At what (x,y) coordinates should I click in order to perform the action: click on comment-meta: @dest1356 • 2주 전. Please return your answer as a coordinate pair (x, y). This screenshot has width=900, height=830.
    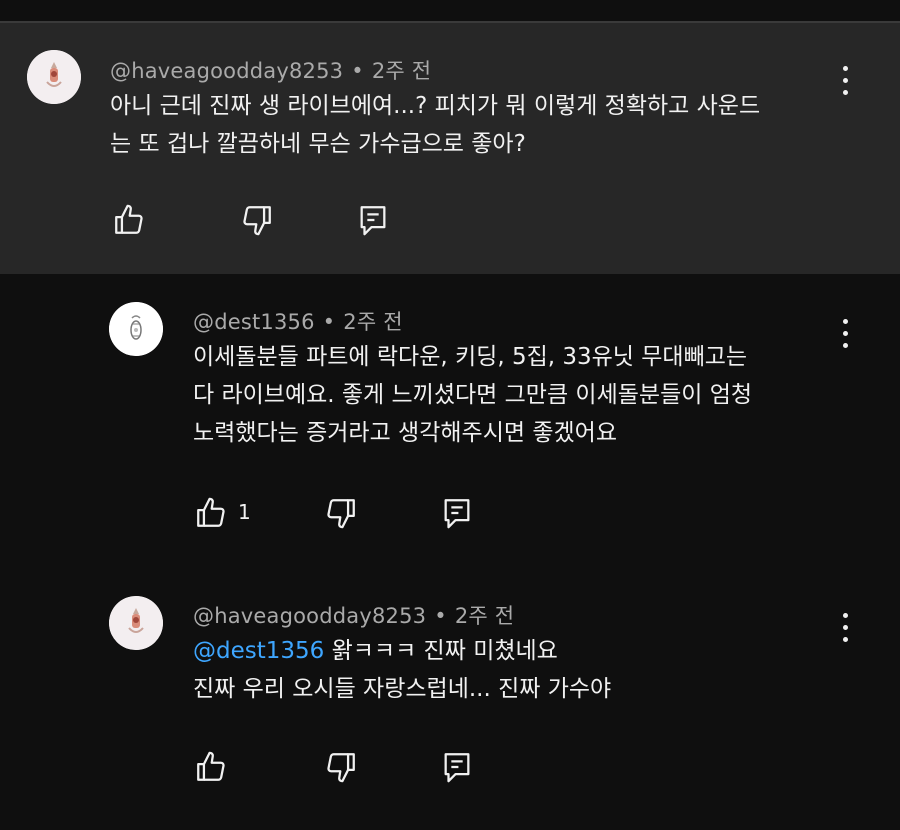
    Looking at the image, I should click on (298, 321).